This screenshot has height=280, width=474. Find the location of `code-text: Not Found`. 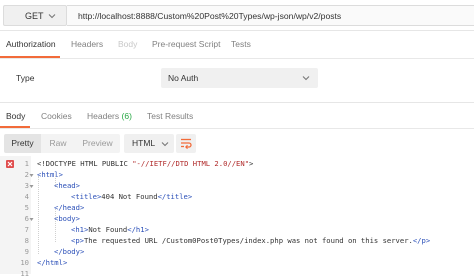

code-text: Not Found is located at coordinates (108, 229).